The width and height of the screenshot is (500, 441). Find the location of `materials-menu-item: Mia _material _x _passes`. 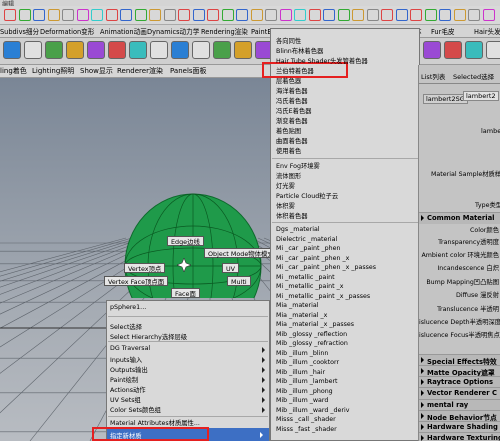

materials-menu-item: Mia _material _x _passes is located at coordinates (315, 324).